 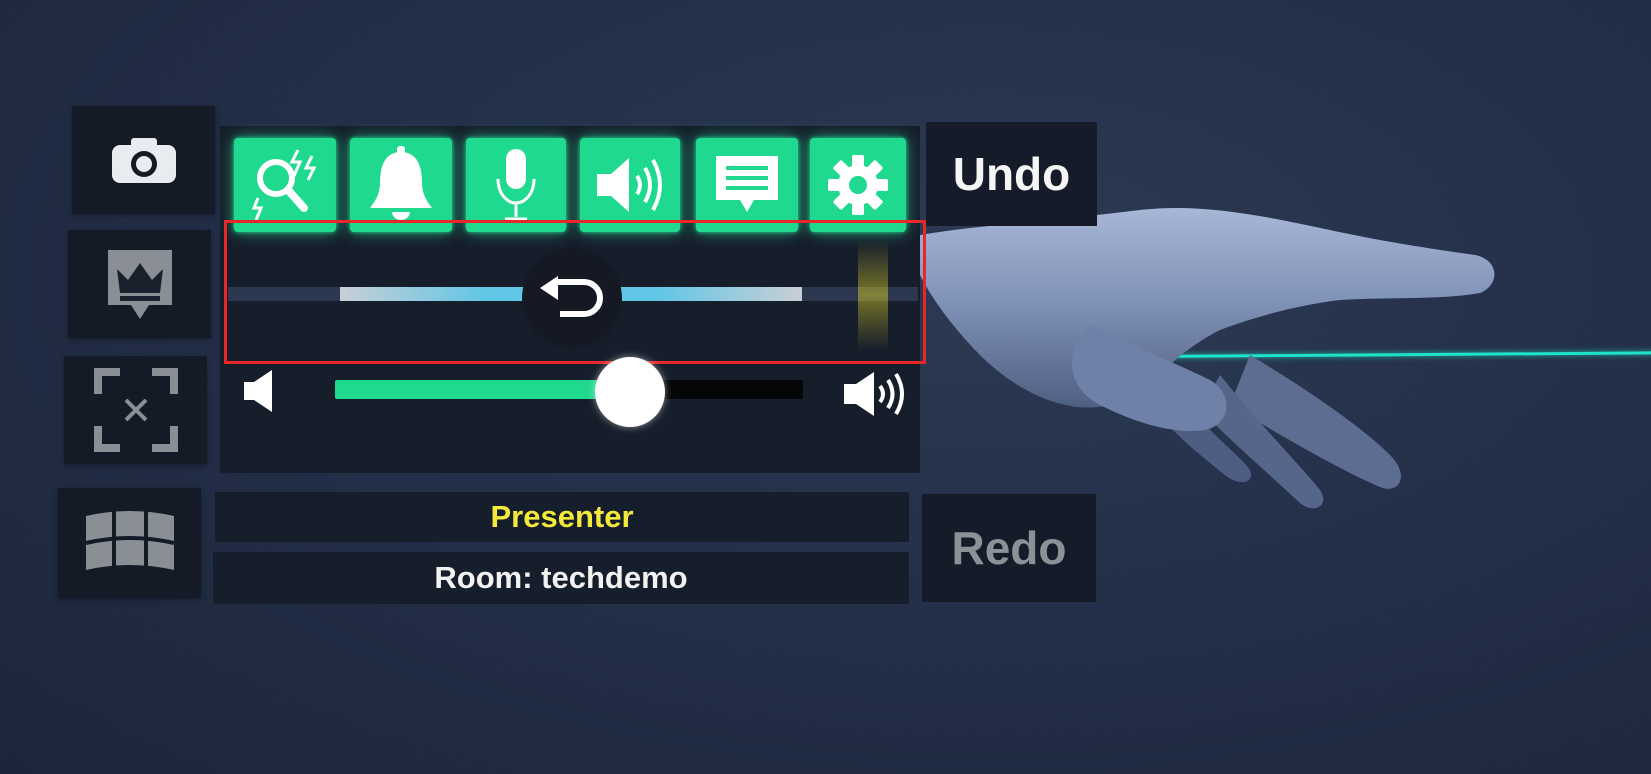 I want to click on presenter-crown-button, so click(x=139, y=284).